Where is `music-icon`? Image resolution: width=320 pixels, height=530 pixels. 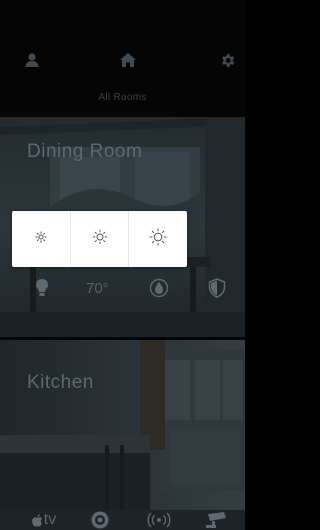 music-icon is located at coordinates (100, 519).